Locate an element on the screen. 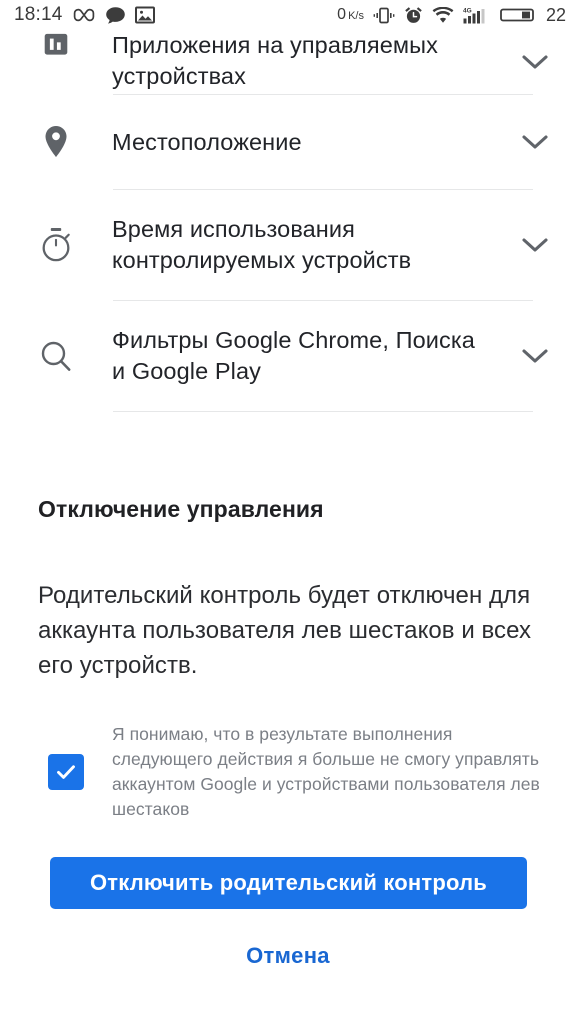 Image resolution: width=576 pixels, height=1024 pixels. consent-checkbox is located at coordinates (66, 772).